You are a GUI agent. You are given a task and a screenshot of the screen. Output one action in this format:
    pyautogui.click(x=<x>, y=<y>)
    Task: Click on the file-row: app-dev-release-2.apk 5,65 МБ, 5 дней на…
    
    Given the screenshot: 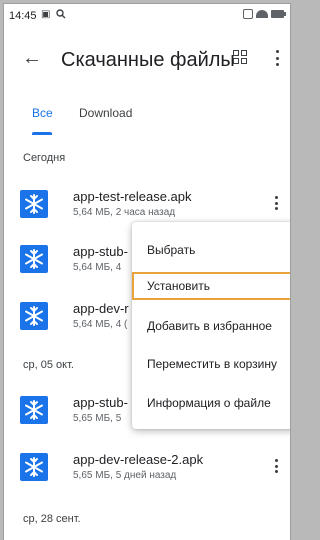 What is the action you would take?
    pyautogui.click(x=147, y=474)
    